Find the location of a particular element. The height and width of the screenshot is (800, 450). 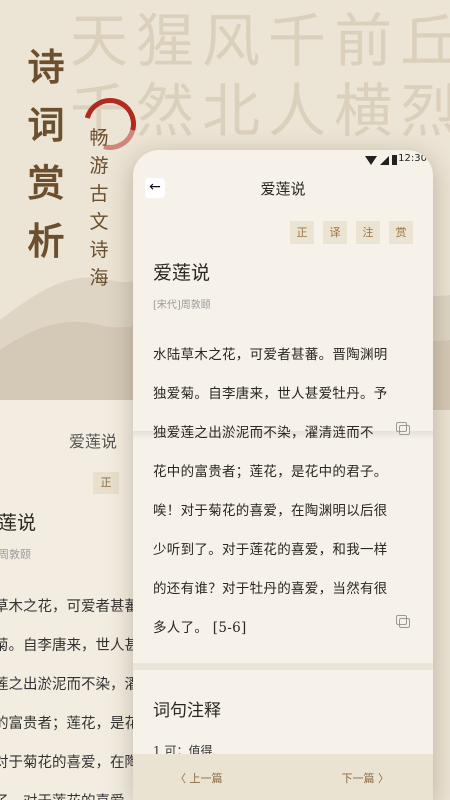

promo-title: 诗 词 赏 析 is located at coordinates (46, 154).